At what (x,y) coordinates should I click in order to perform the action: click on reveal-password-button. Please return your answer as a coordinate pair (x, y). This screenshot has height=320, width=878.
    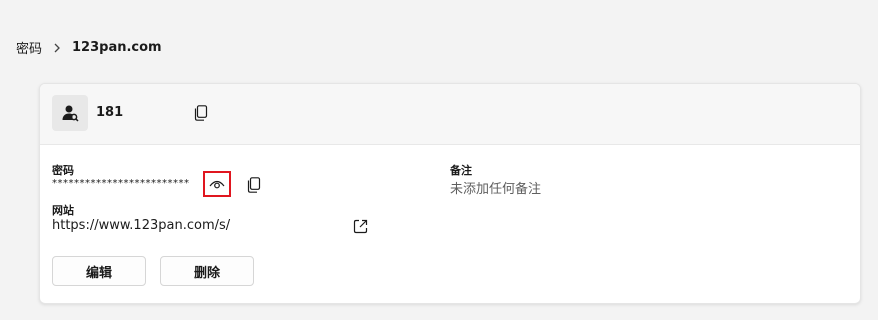
    Looking at the image, I should click on (217, 184).